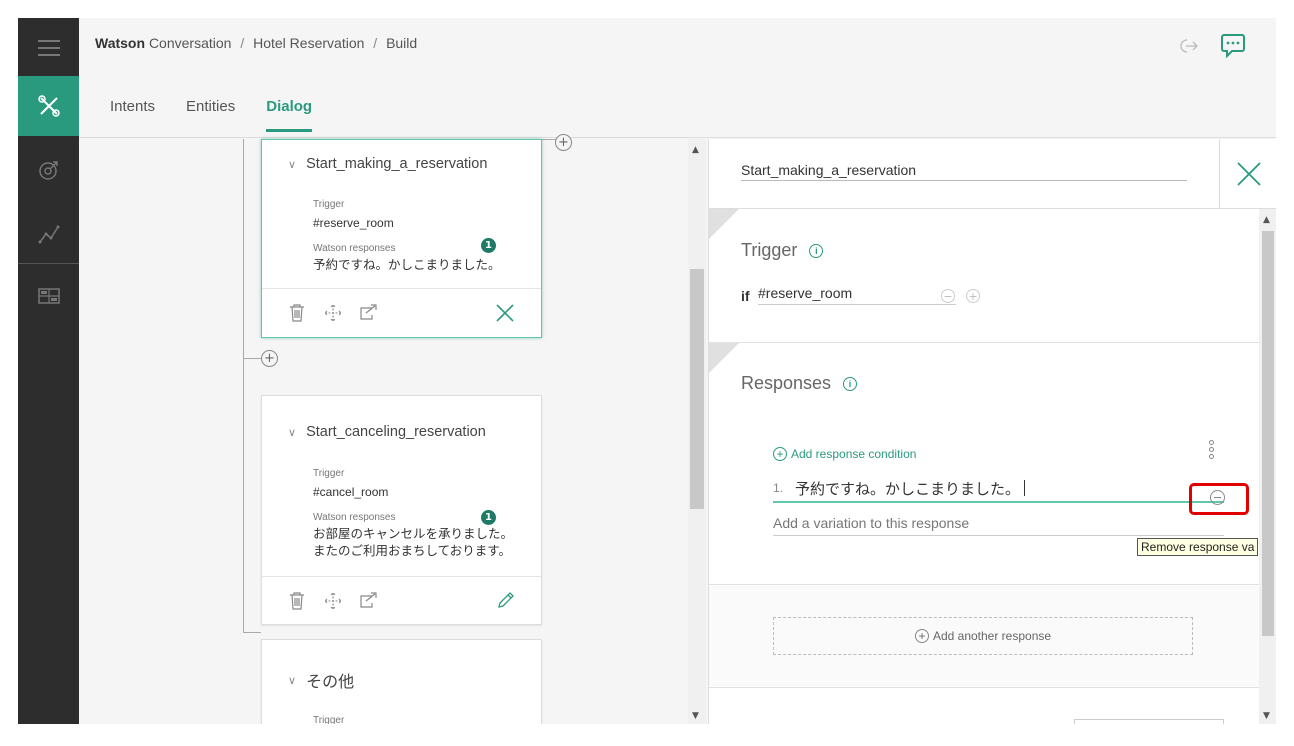  What do you see at coordinates (190, 43) in the screenshot?
I see `product-name: Conversation` at bounding box center [190, 43].